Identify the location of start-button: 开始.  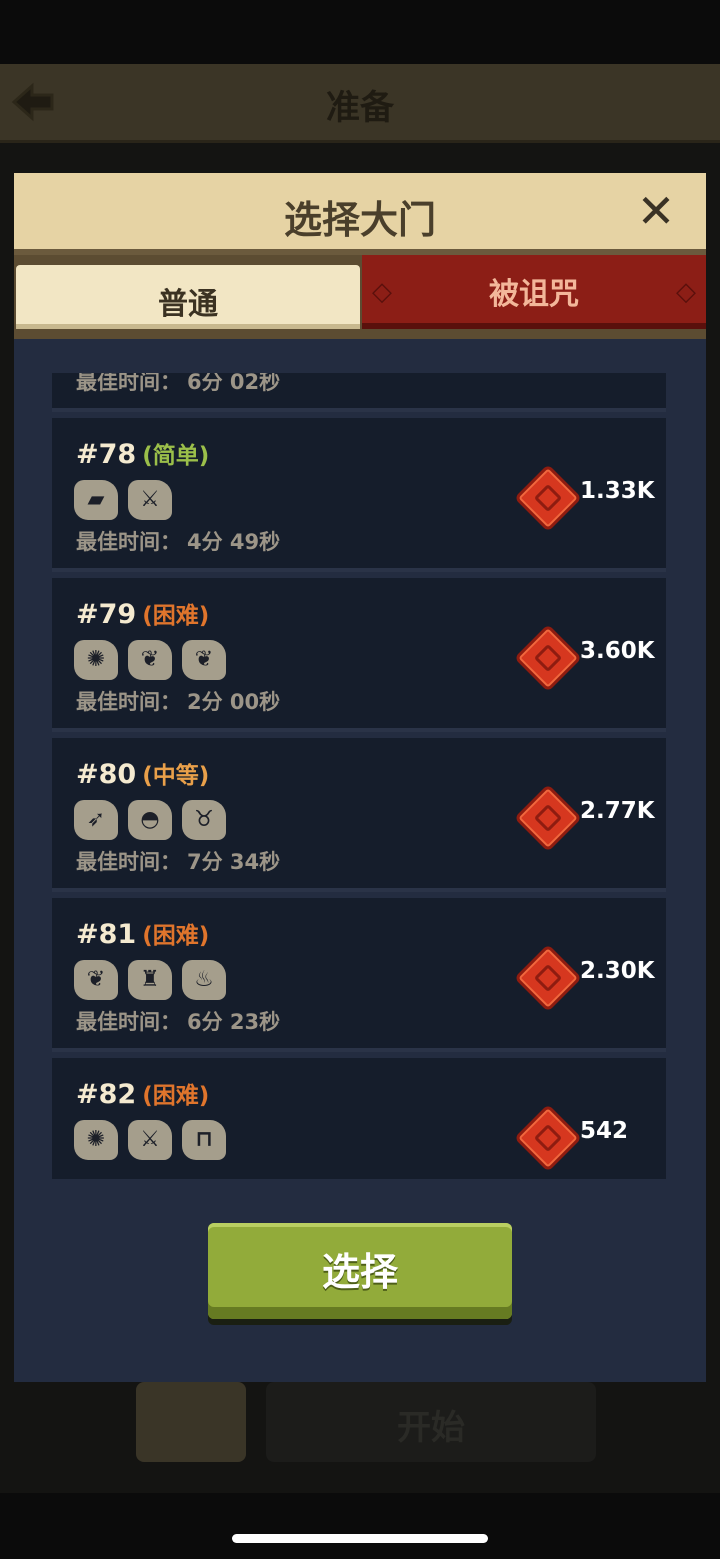
(431, 1422).